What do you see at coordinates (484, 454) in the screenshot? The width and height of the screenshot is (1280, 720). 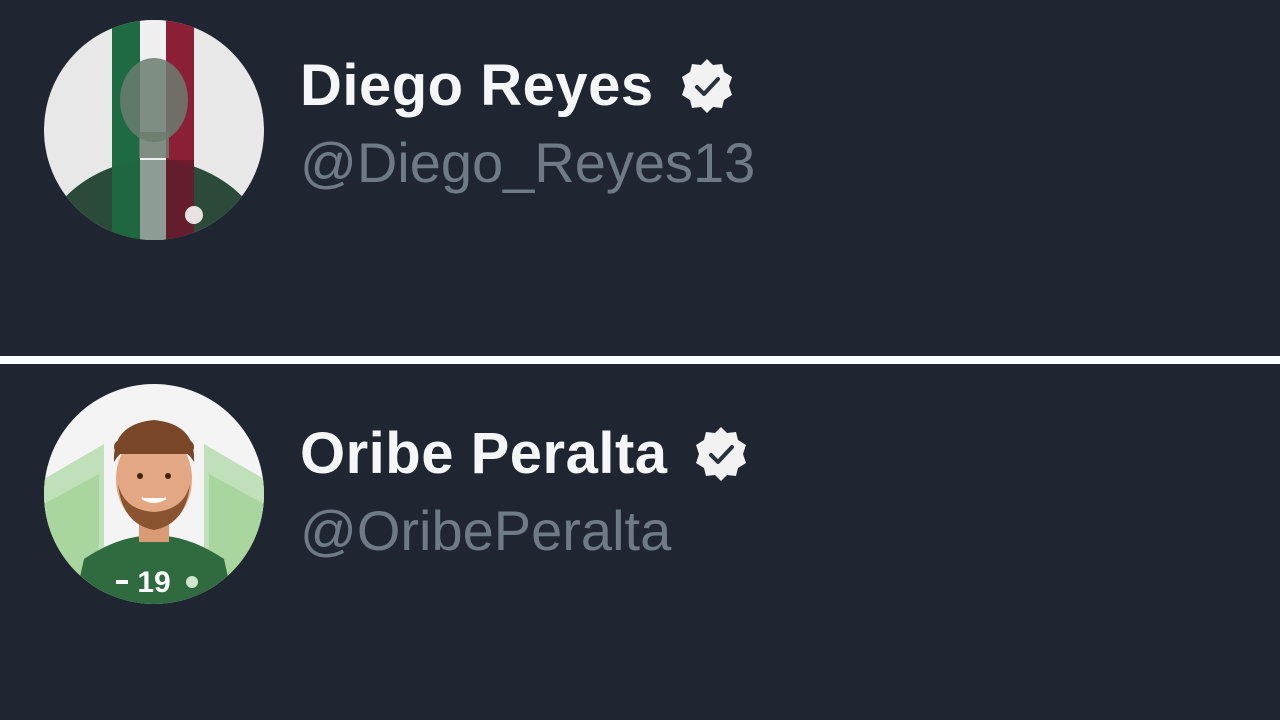 I see `display-name: Oribe Peralta` at bounding box center [484, 454].